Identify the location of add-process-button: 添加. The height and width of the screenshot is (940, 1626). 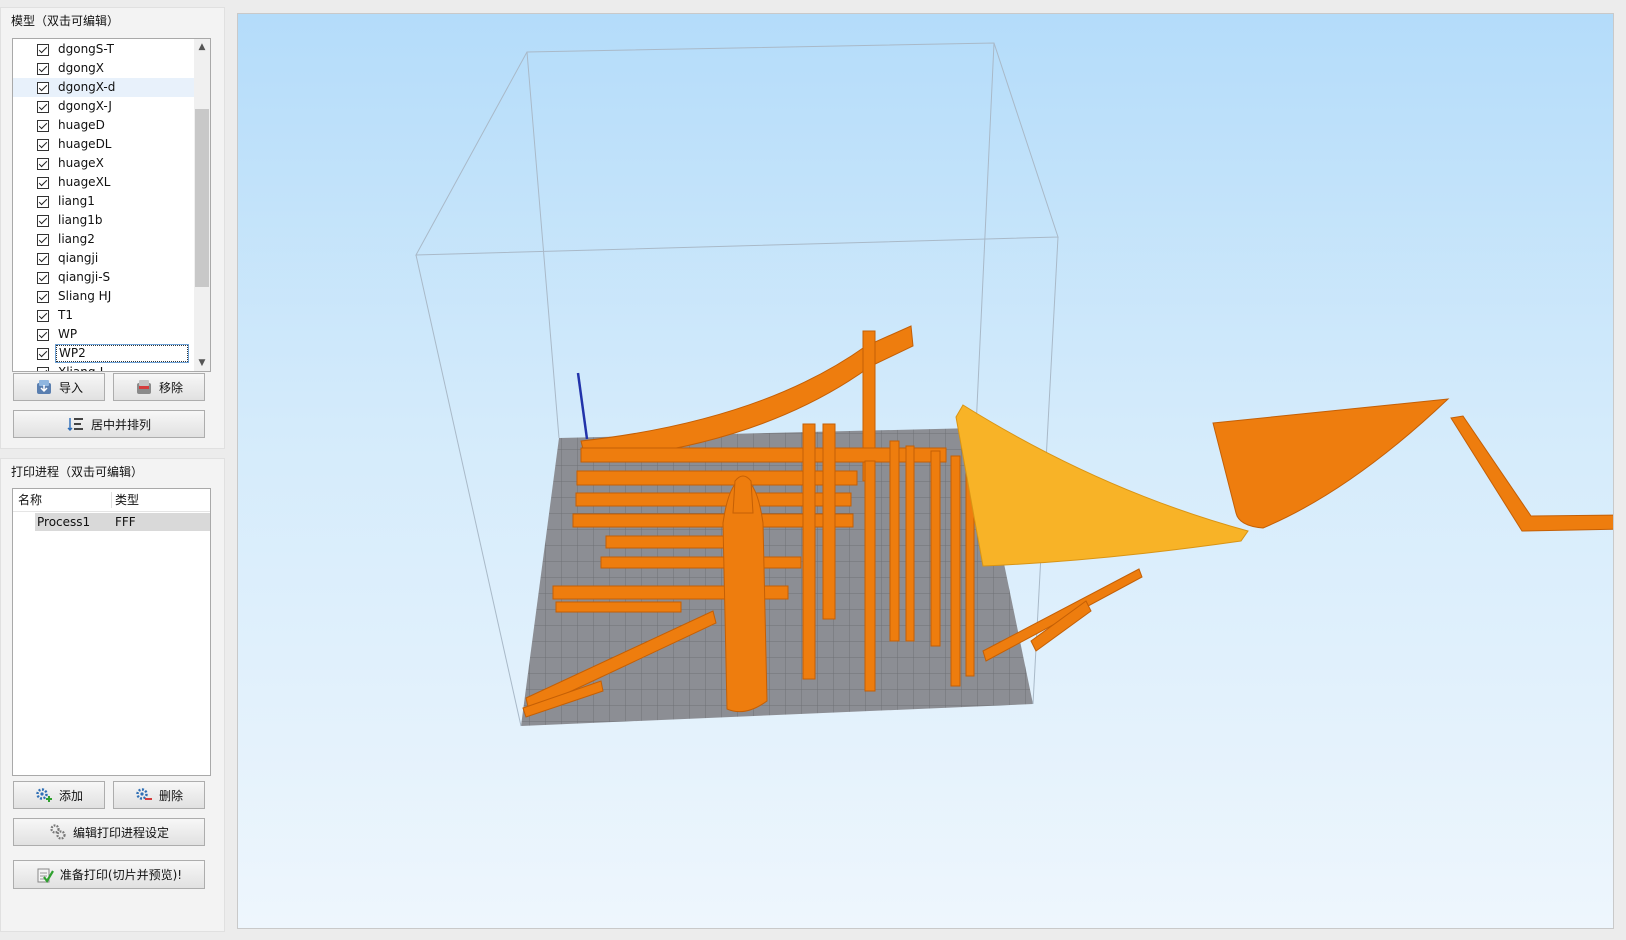
(59, 795).